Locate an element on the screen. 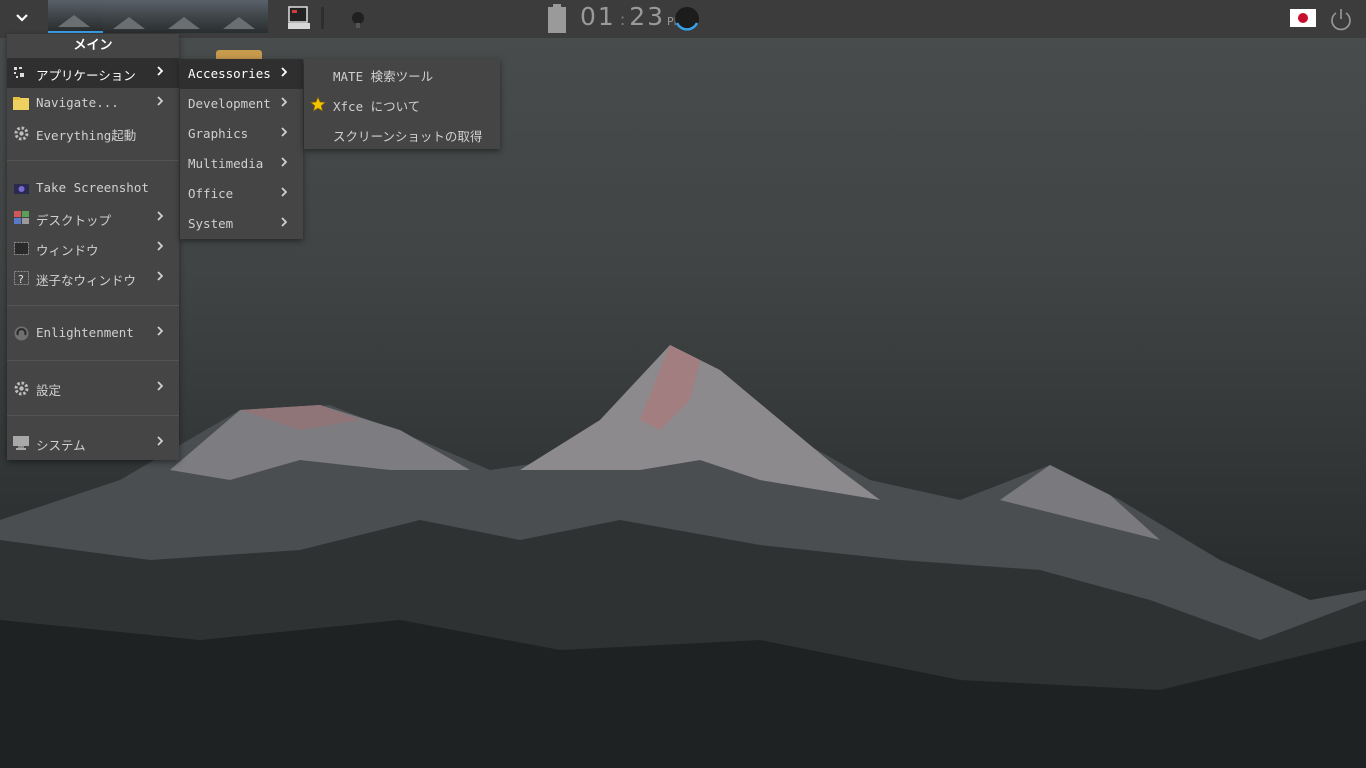  apps-icon is located at coordinates (21, 73).